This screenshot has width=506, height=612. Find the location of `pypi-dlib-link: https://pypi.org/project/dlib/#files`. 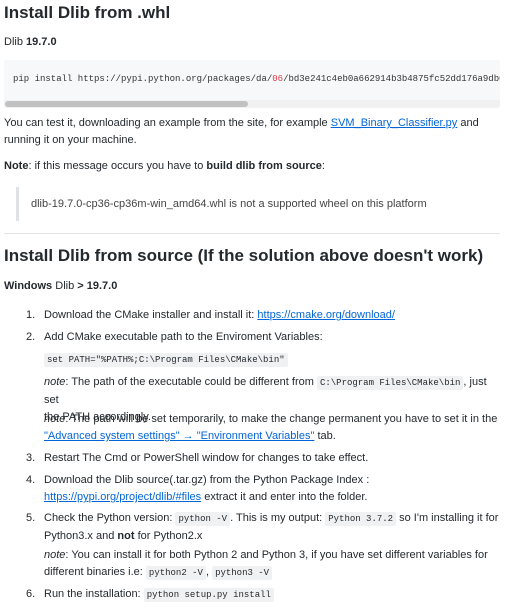

pypi-dlib-link: https://pypi.org/project/dlib/#files is located at coordinates (122, 497).